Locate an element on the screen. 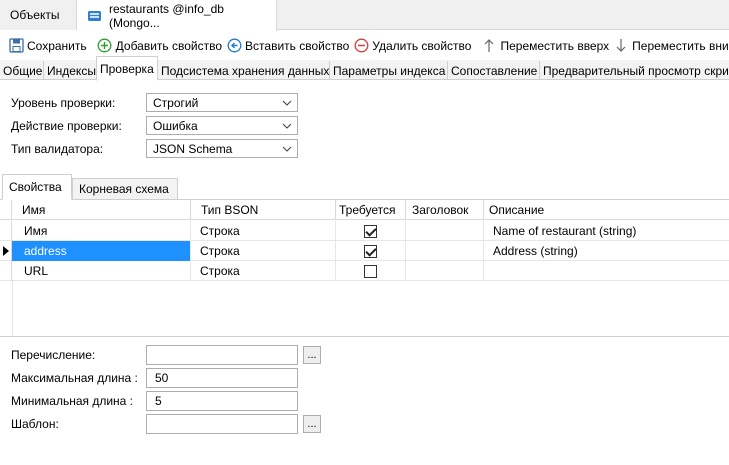  tab-validation-label: Проверка is located at coordinates (127, 68).